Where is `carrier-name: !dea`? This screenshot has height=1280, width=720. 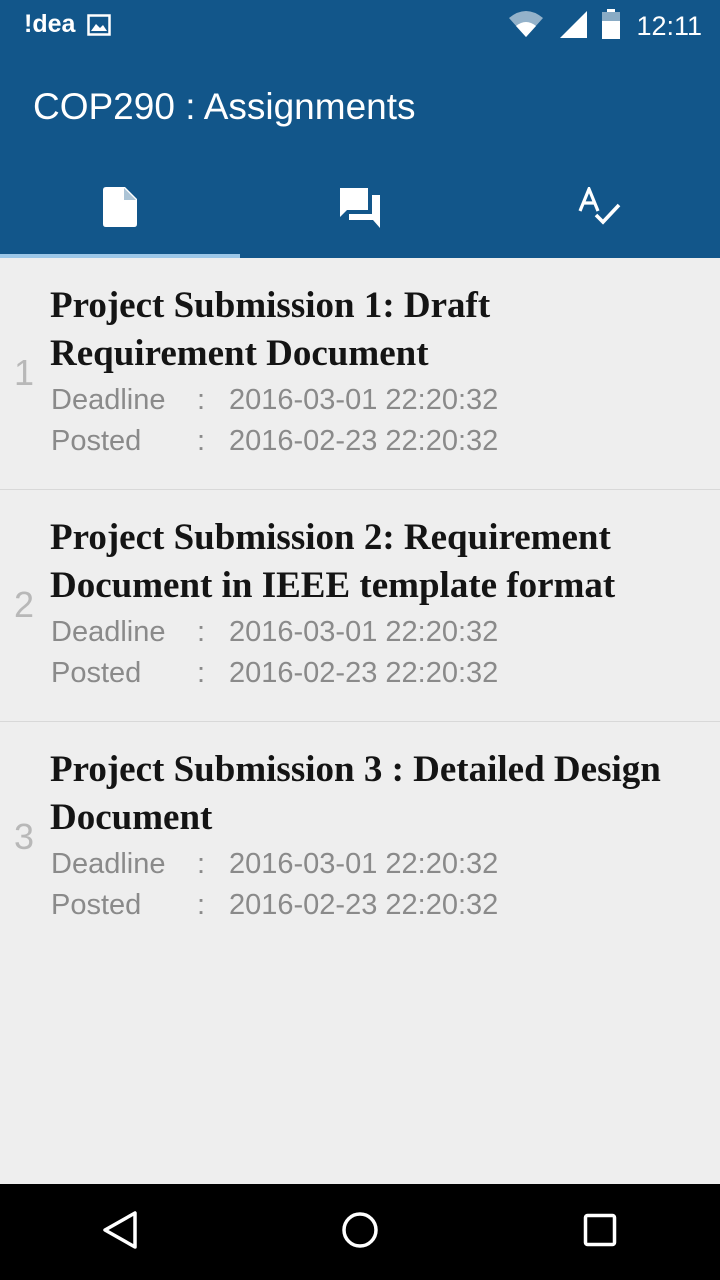 carrier-name: !dea is located at coordinates (50, 24).